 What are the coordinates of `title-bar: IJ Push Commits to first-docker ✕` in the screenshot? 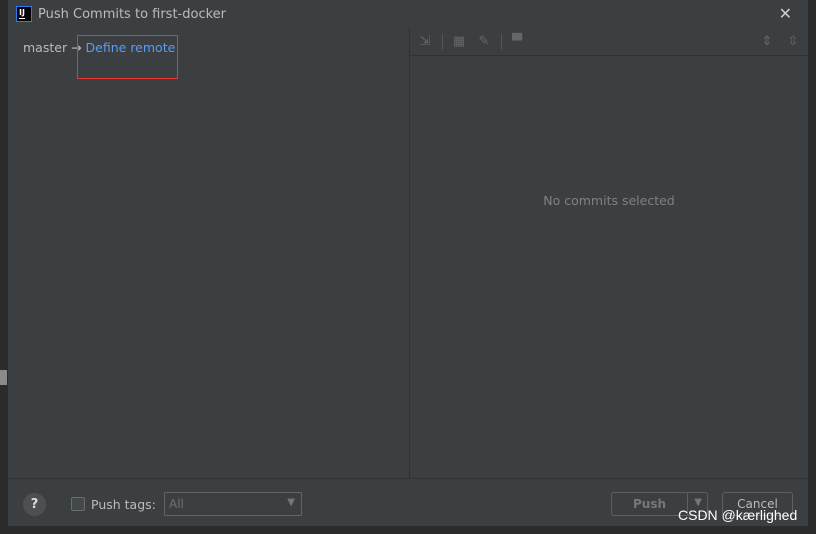 It's located at (408, 14).